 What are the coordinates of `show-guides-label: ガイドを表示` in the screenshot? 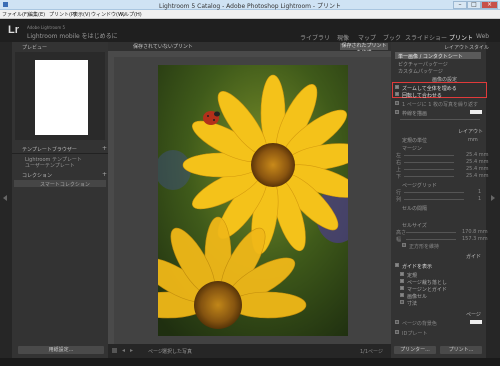 It's located at (417, 267).